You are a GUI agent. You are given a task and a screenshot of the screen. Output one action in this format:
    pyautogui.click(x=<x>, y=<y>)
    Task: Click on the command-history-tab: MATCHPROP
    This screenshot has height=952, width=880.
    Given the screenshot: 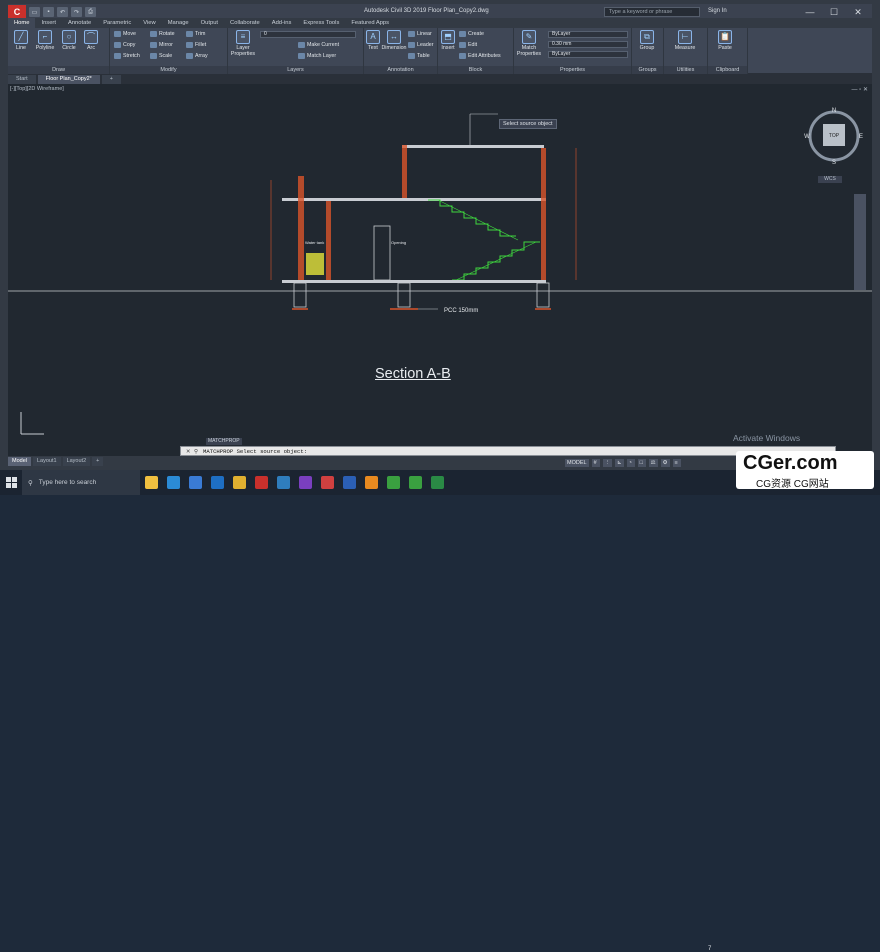 What is the action you would take?
    pyautogui.click(x=224, y=441)
    